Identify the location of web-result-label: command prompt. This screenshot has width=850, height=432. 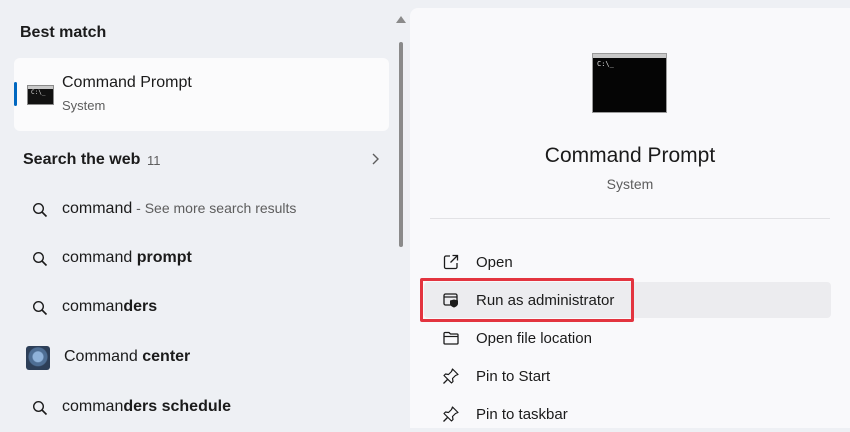
(127, 257).